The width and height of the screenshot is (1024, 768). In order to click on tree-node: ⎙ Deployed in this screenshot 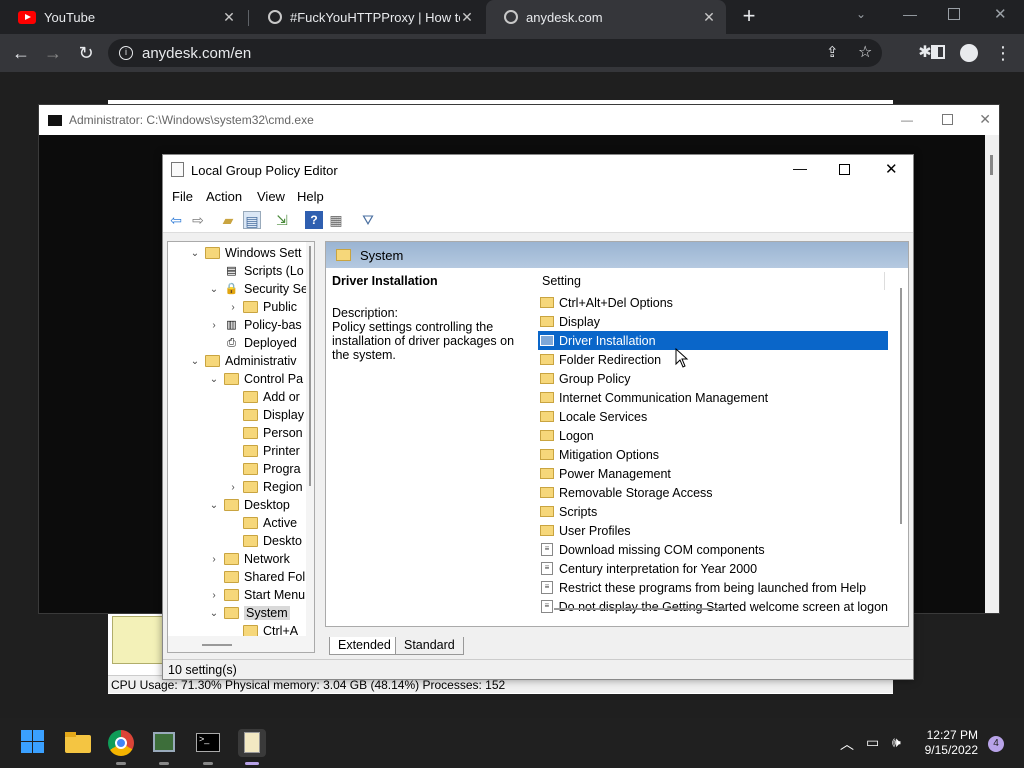, I will do `click(252, 343)`.